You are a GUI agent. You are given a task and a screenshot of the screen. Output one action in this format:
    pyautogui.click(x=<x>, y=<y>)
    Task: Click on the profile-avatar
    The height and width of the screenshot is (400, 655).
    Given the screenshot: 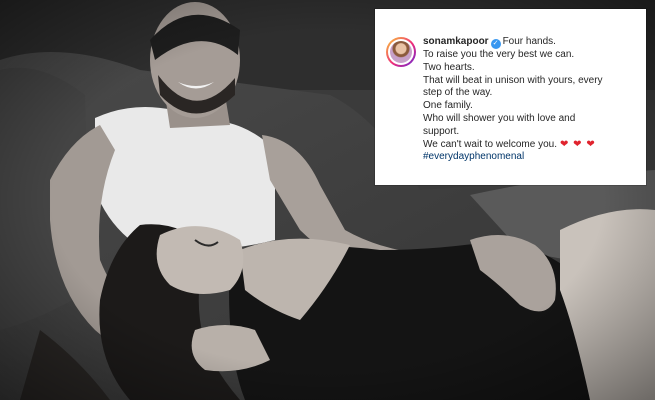 What is the action you would take?
    pyautogui.click(x=401, y=52)
    